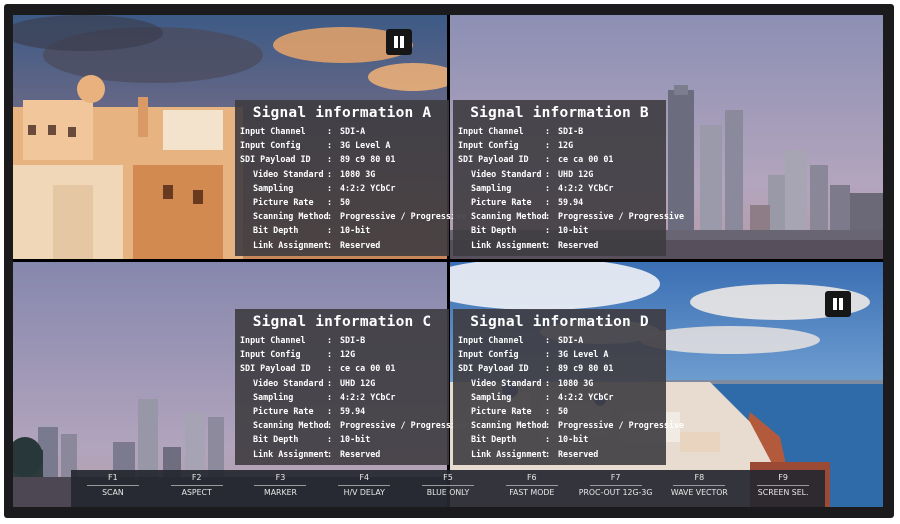  Describe the element at coordinates (288, 382) in the screenshot. I see `row-label: Video Standard` at that location.